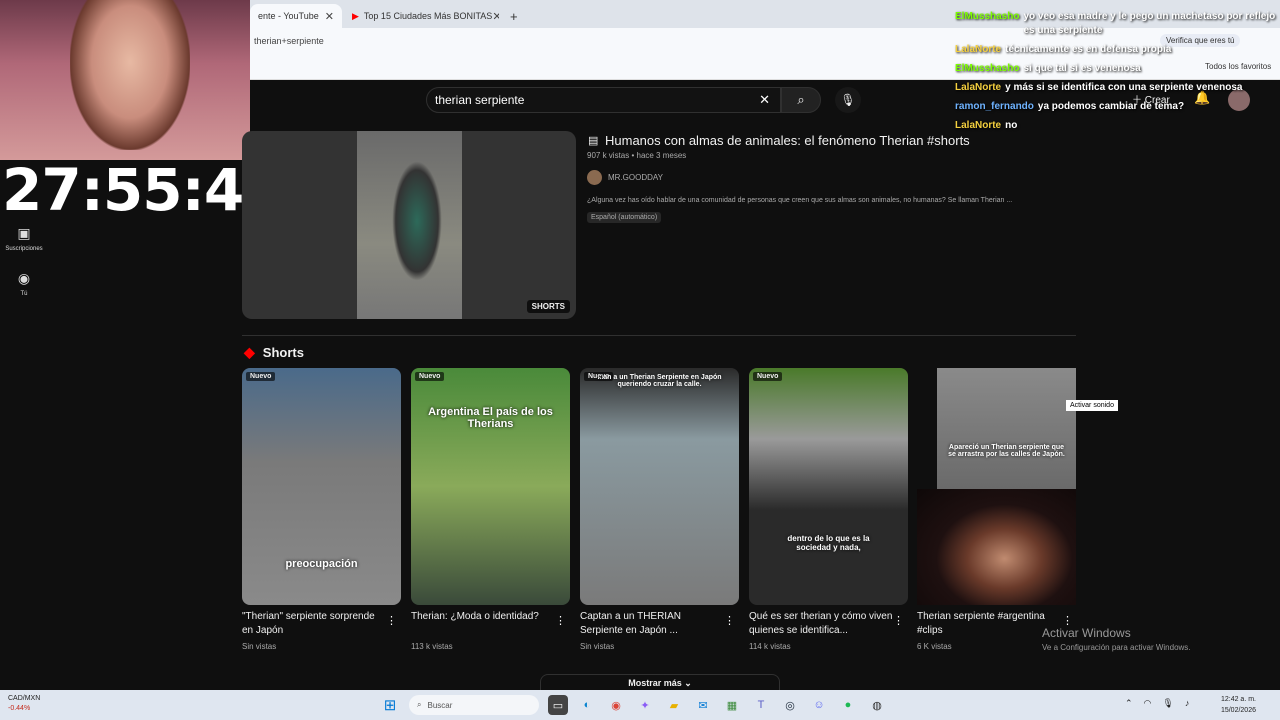 This screenshot has width=1280, height=720. Describe the element at coordinates (655, 683) in the screenshot. I see `show-more-label: Mostrar más` at that location.